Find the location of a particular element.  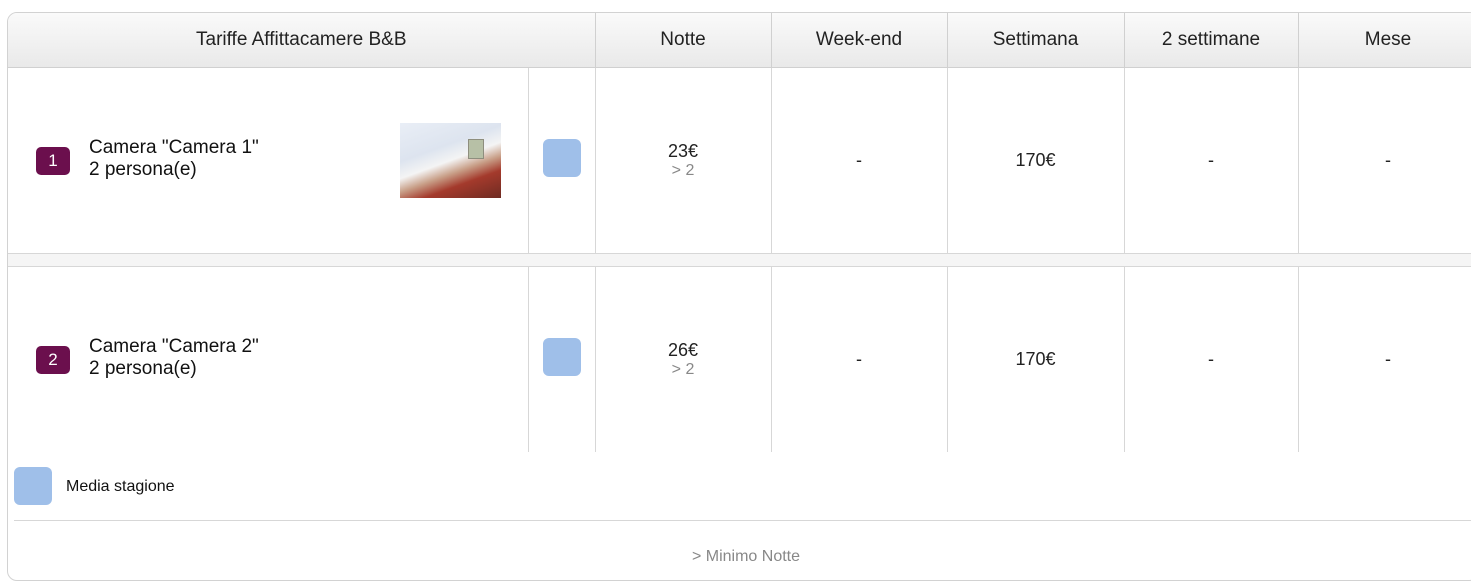

room-number-badge: 2 is located at coordinates (53, 359).